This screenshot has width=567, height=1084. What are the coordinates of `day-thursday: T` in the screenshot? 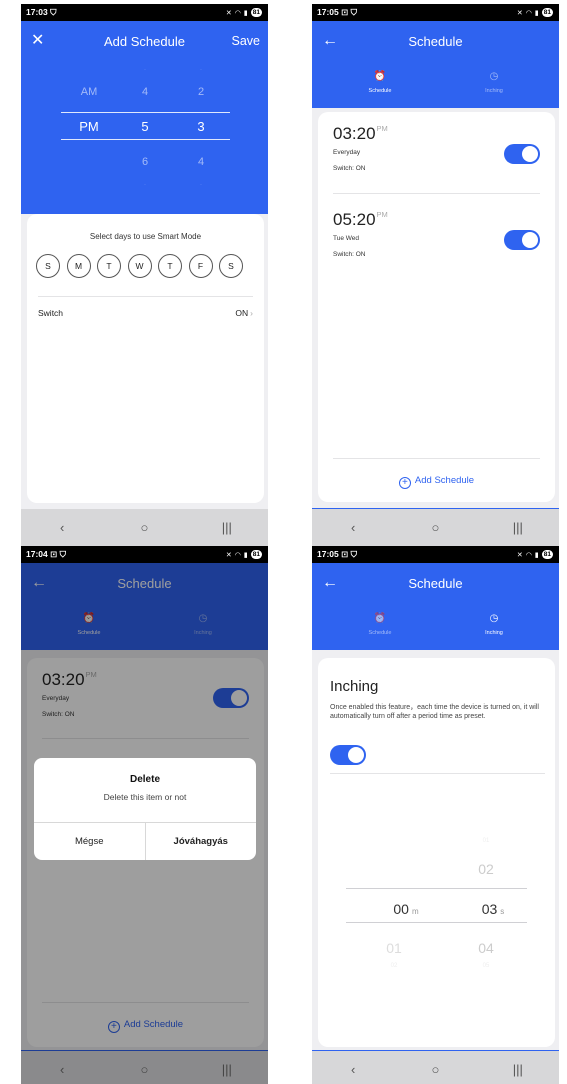 It's located at (170, 266).